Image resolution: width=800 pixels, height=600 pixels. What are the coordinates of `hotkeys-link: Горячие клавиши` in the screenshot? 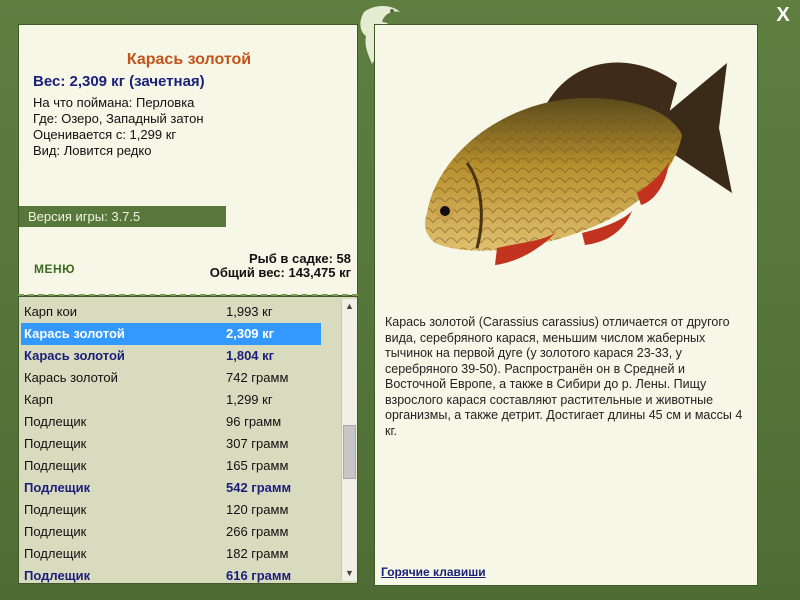 It's located at (433, 572).